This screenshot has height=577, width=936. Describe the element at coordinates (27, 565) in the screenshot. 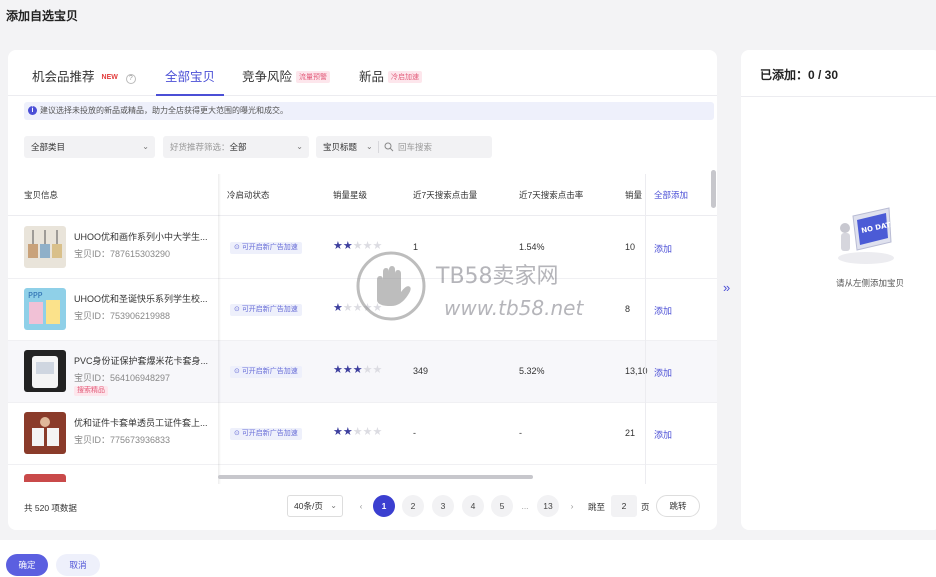

I see `confirm-button: 确定` at that location.